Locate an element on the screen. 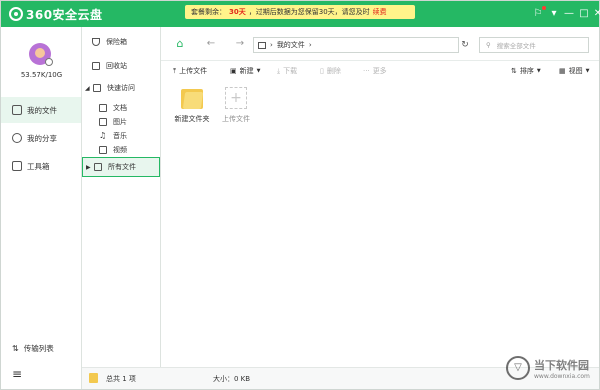  tree-item-label: 回收站 is located at coordinates (116, 66).